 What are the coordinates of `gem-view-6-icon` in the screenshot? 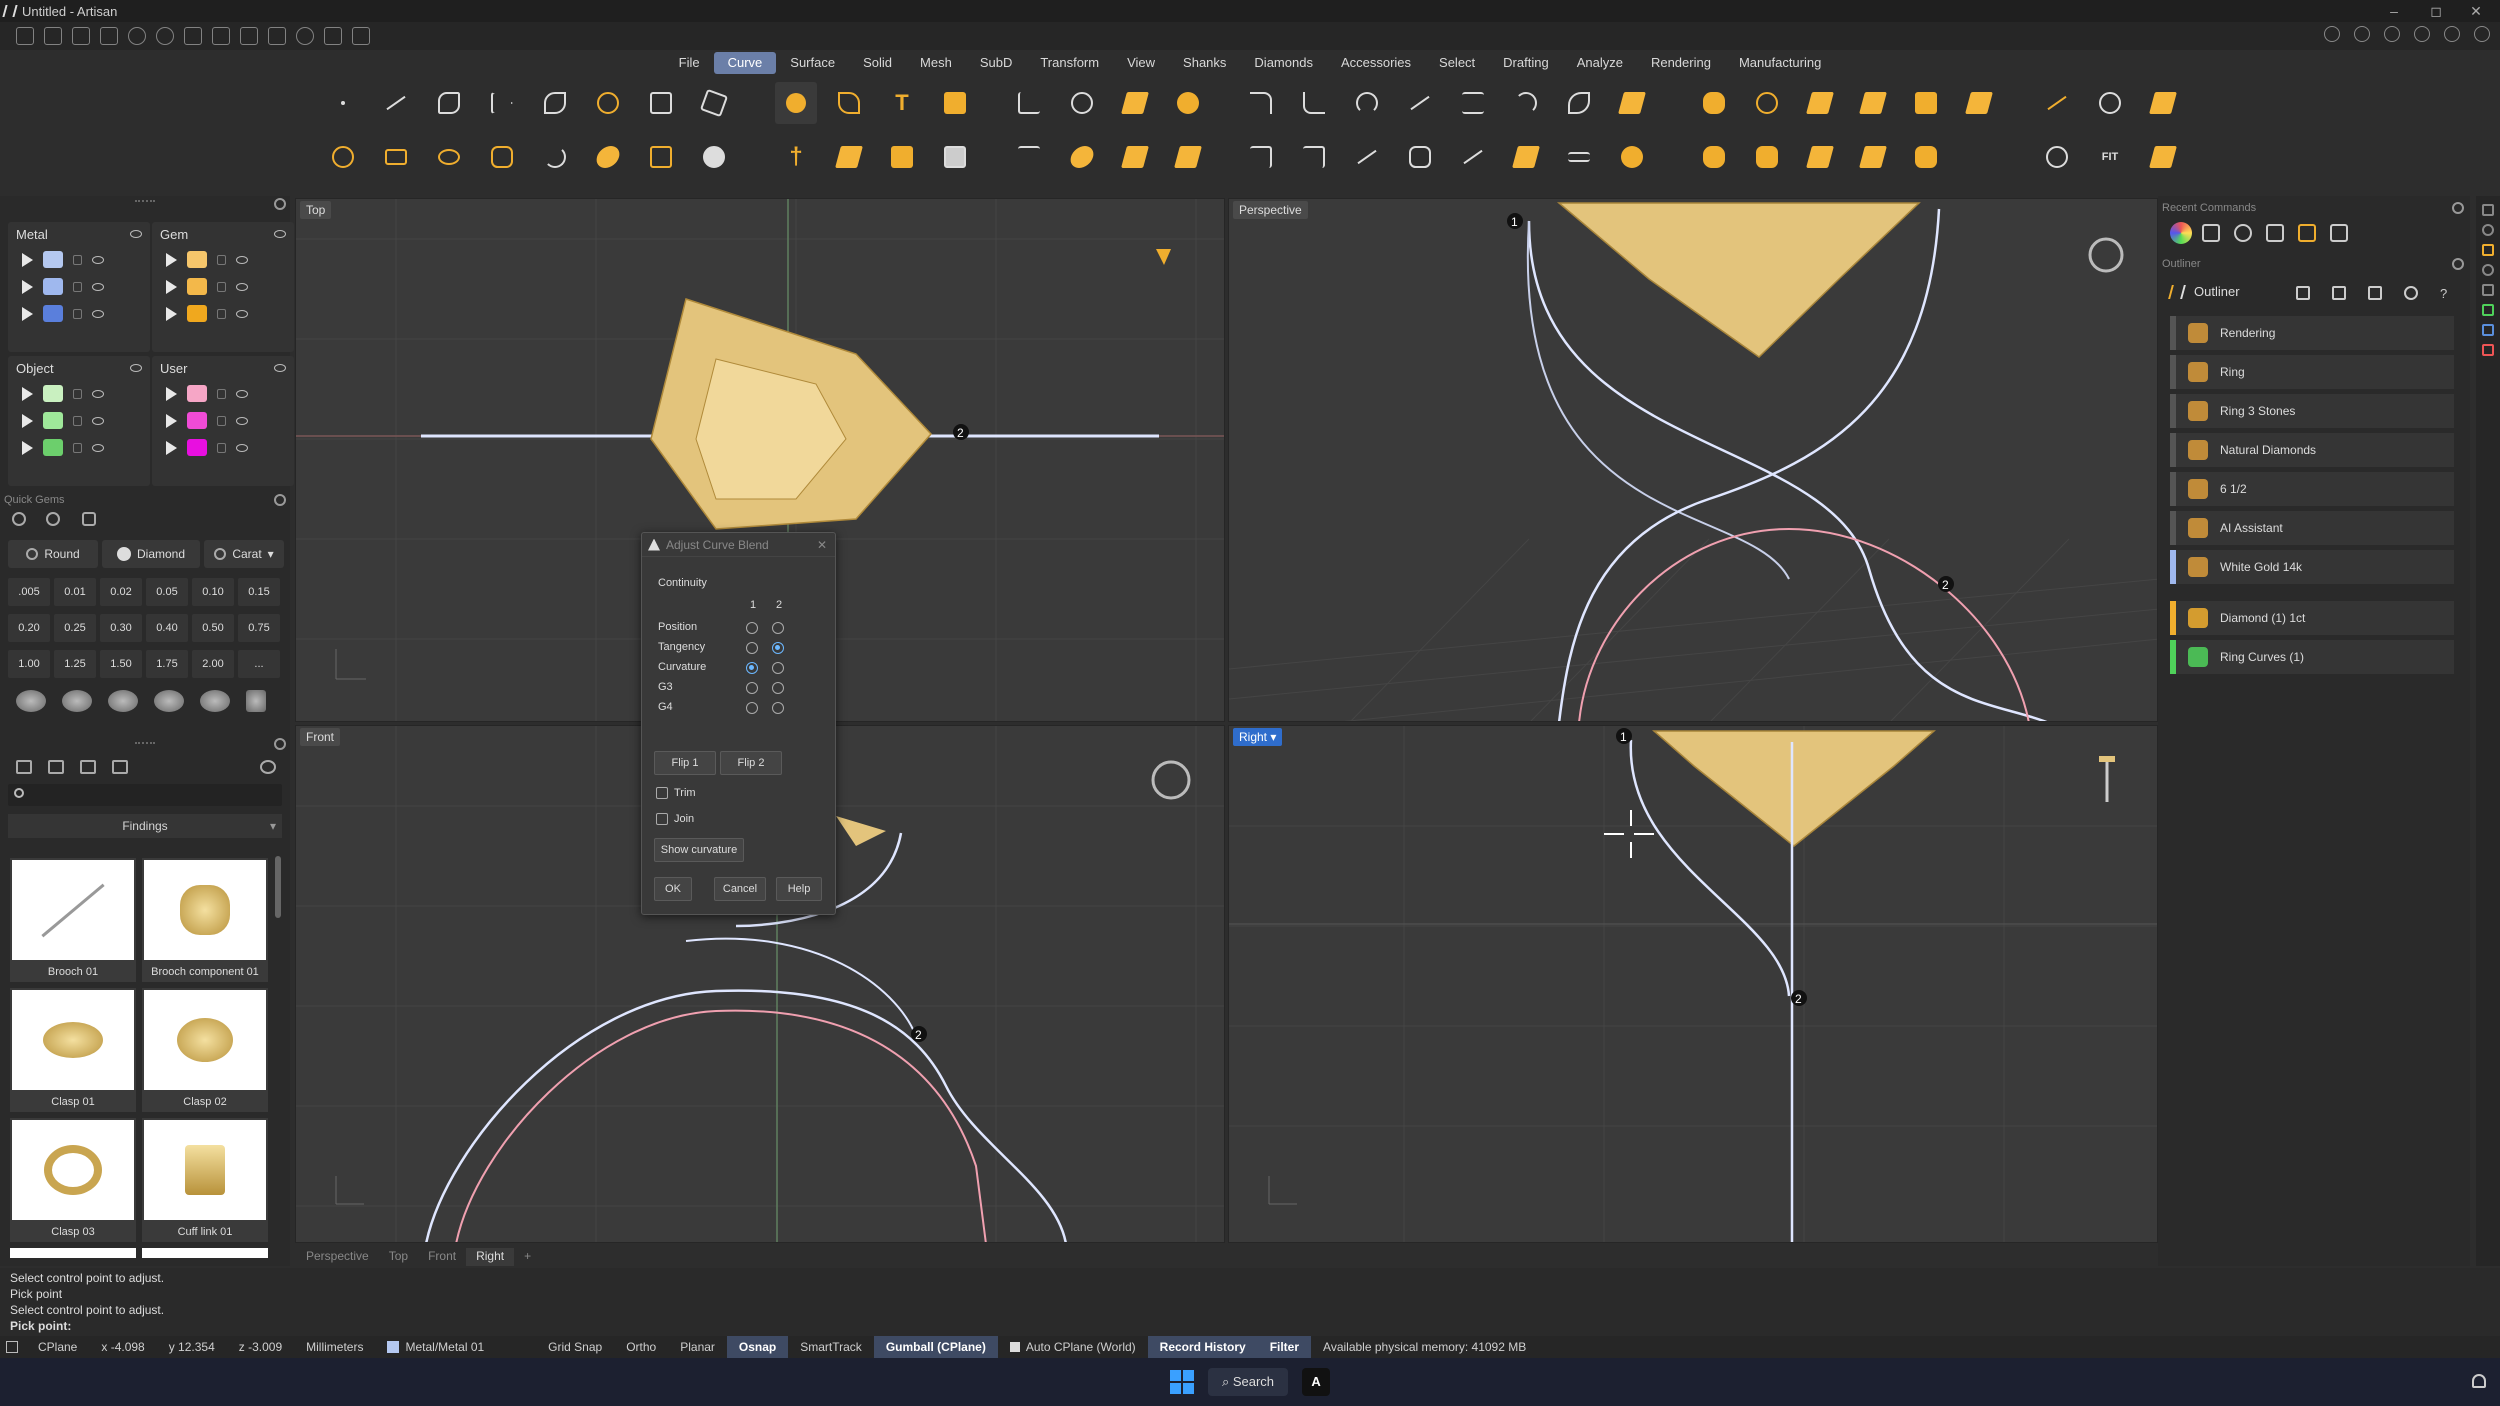 It's located at (256, 701).